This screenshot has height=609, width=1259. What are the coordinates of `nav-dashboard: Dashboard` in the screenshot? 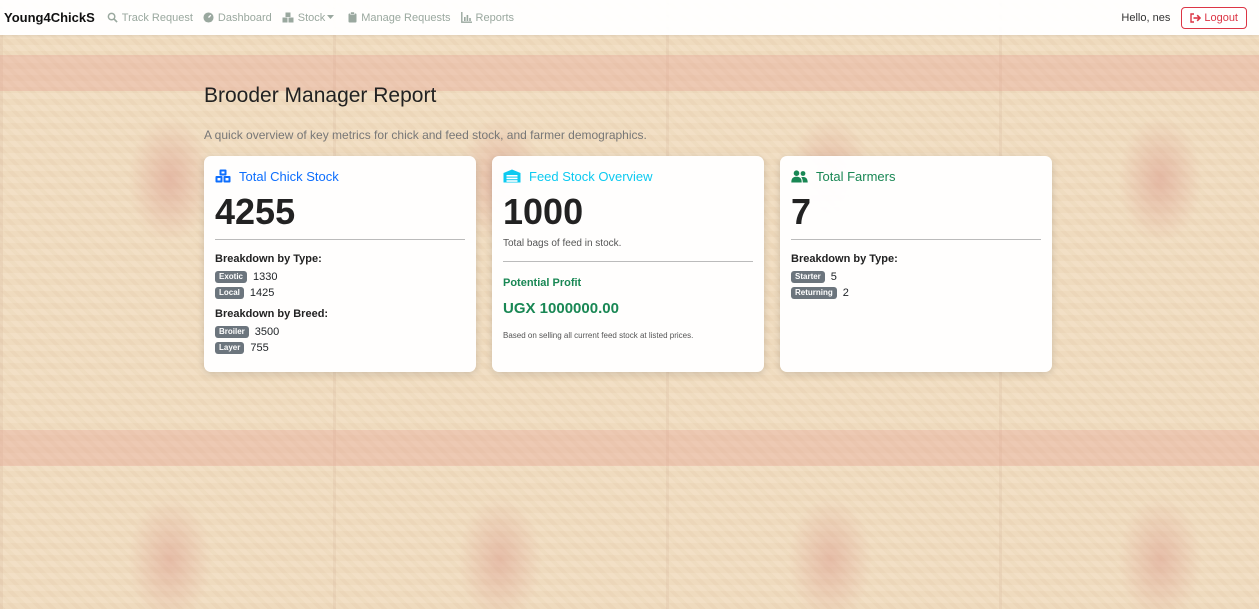 It's located at (237, 18).